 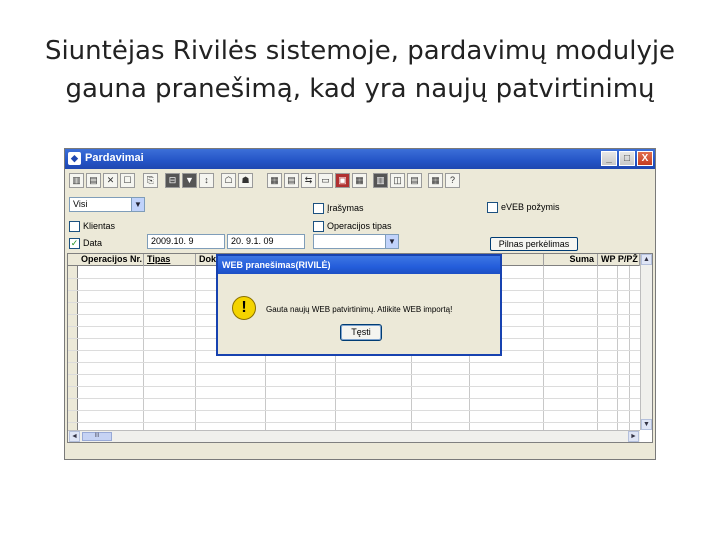 What do you see at coordinates (492, 207) in the screenshot?
I see `eveb-checkbox` at bounding box center [492, 207].